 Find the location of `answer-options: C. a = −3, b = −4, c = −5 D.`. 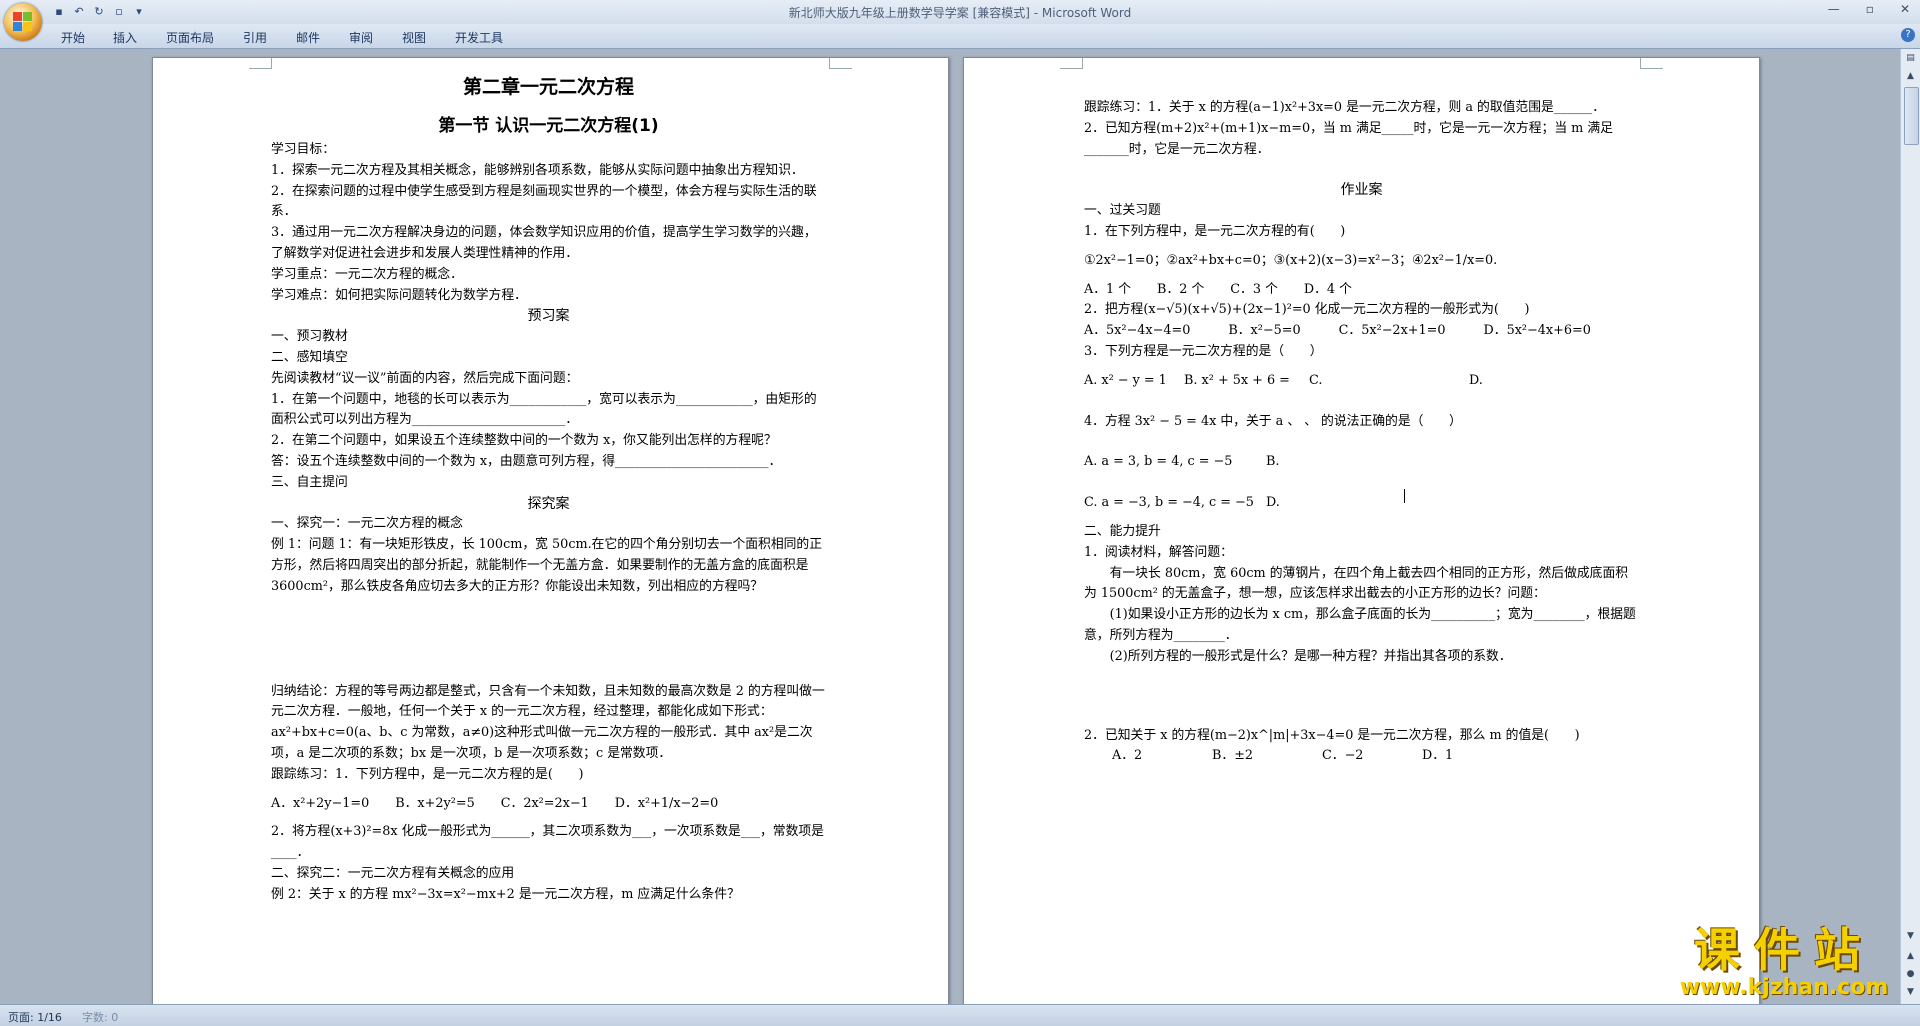

answer-options: C. a = −3, b = −4, c = −5 D. is located at coordinates (1361, 503).